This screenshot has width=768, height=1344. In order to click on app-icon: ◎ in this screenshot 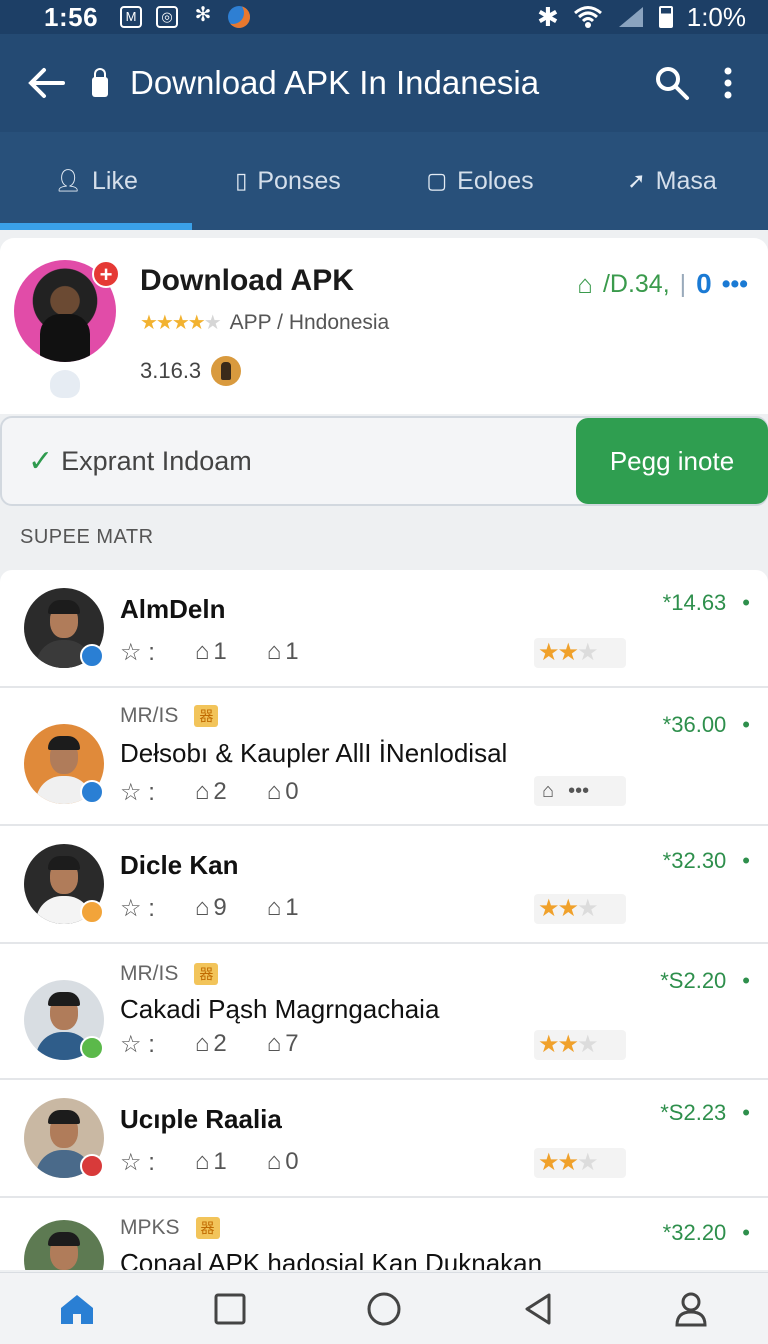, I will do `click(167, 17)`.